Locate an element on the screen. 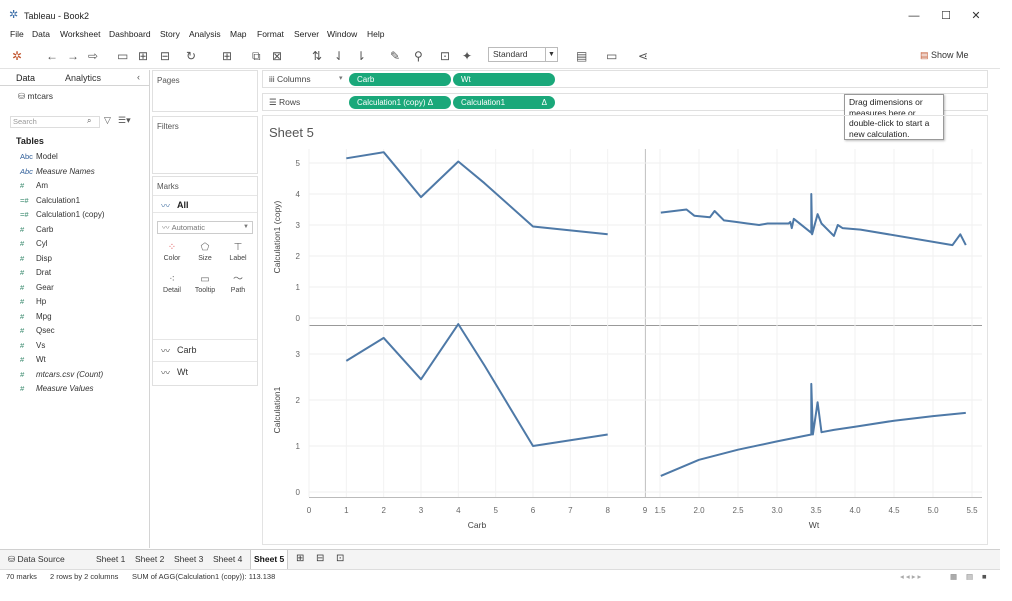 Image resolution: width=1012 pixels, height=601 pixels. new-story-tab-icon: ⊡ is located at coordinates (340, 558).